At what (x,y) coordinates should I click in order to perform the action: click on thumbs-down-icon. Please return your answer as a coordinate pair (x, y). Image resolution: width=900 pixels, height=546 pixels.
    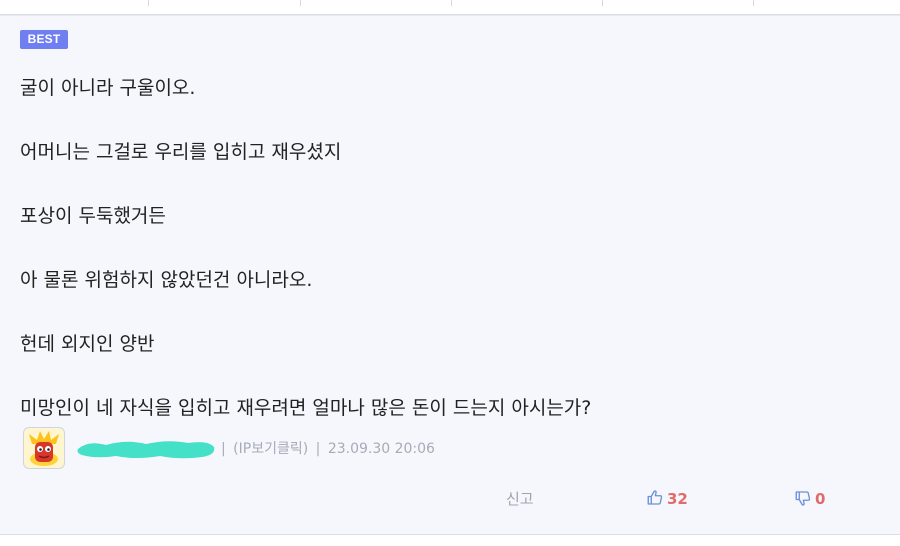
    Looking at the image, I should click on (803, 498).